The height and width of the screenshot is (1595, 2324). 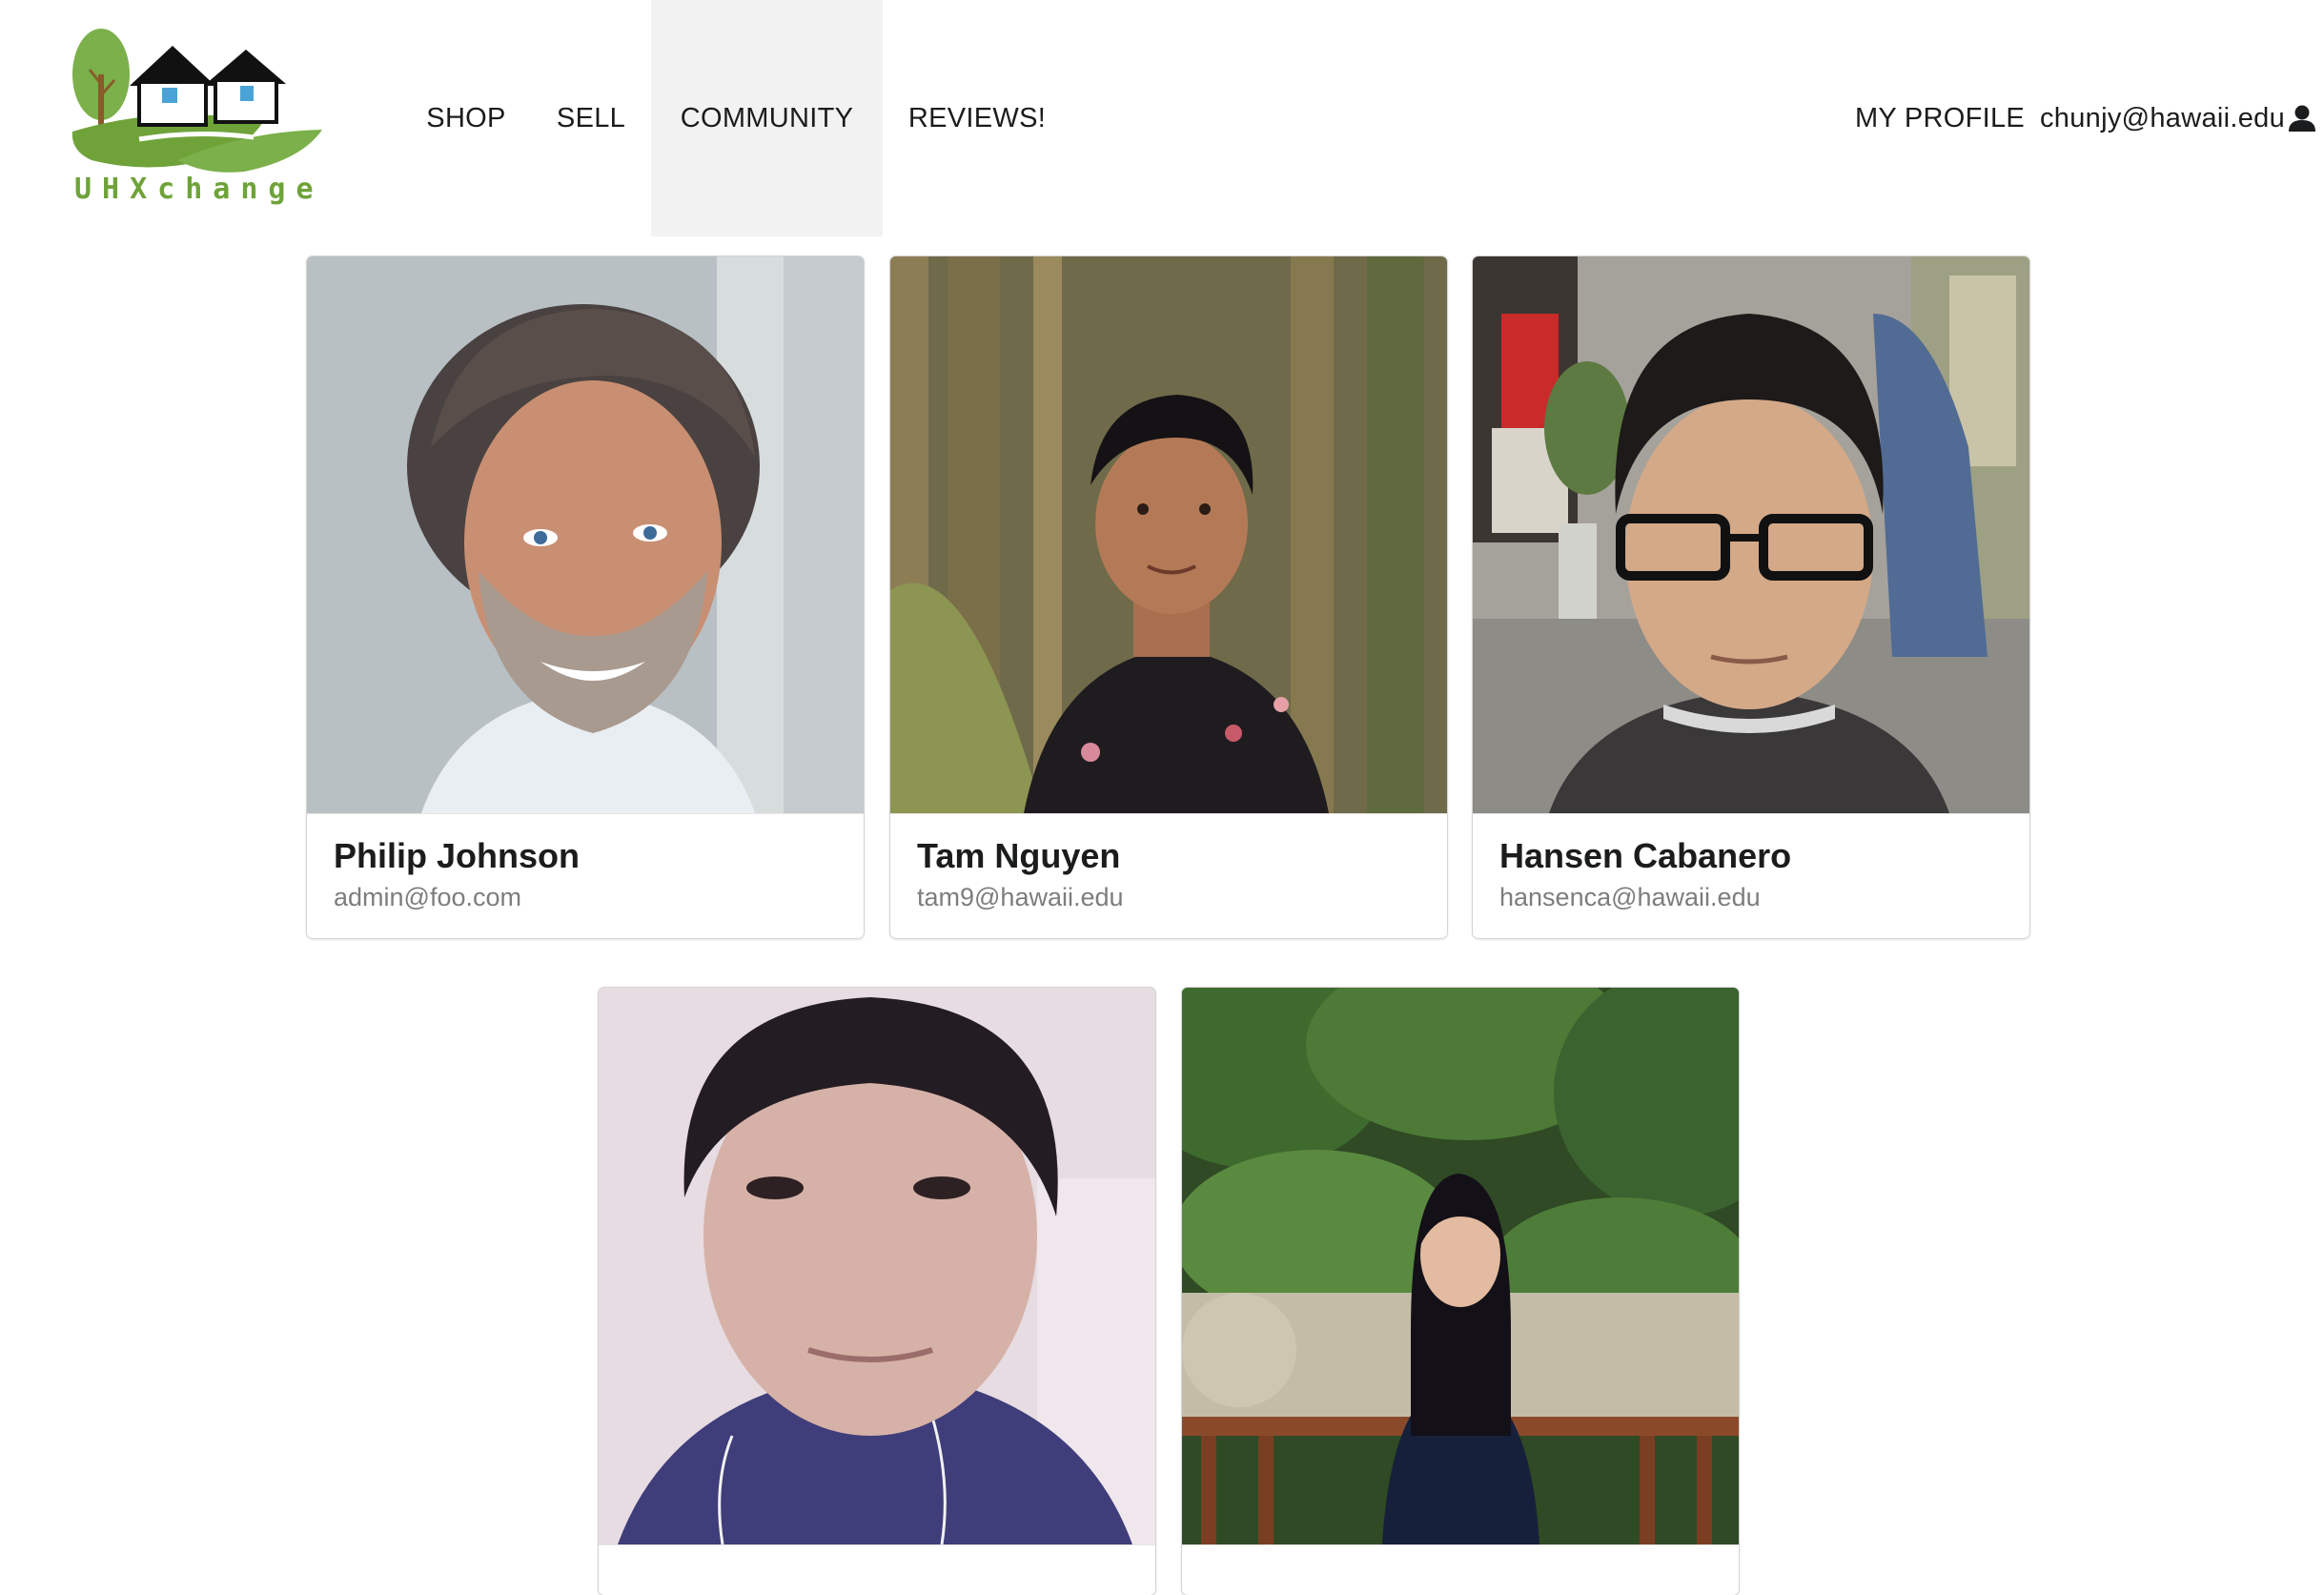 I want to click on nav-my-profile: MY PROFILE, so click(x=1940, y=118).